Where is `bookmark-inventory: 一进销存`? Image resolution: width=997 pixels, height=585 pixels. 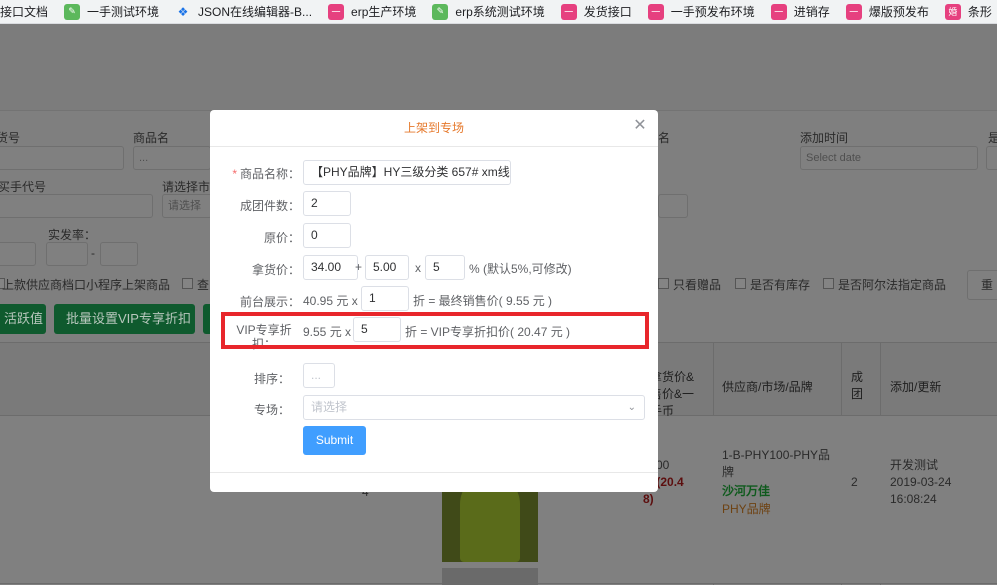
bookmark-inventory: 一进销存 is located at coordinates (800, 11).